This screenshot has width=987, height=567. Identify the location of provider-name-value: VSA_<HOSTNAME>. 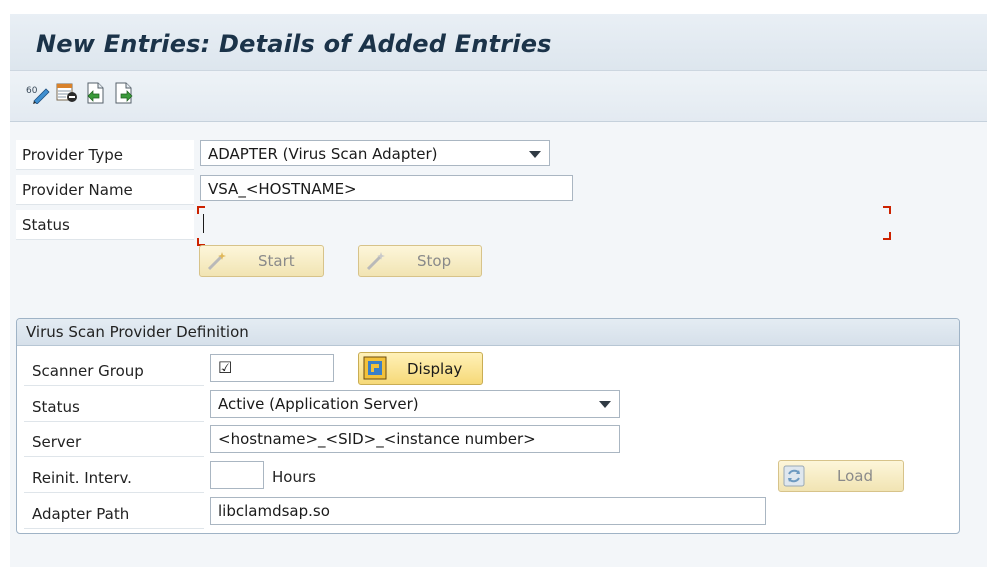
(282, 189).